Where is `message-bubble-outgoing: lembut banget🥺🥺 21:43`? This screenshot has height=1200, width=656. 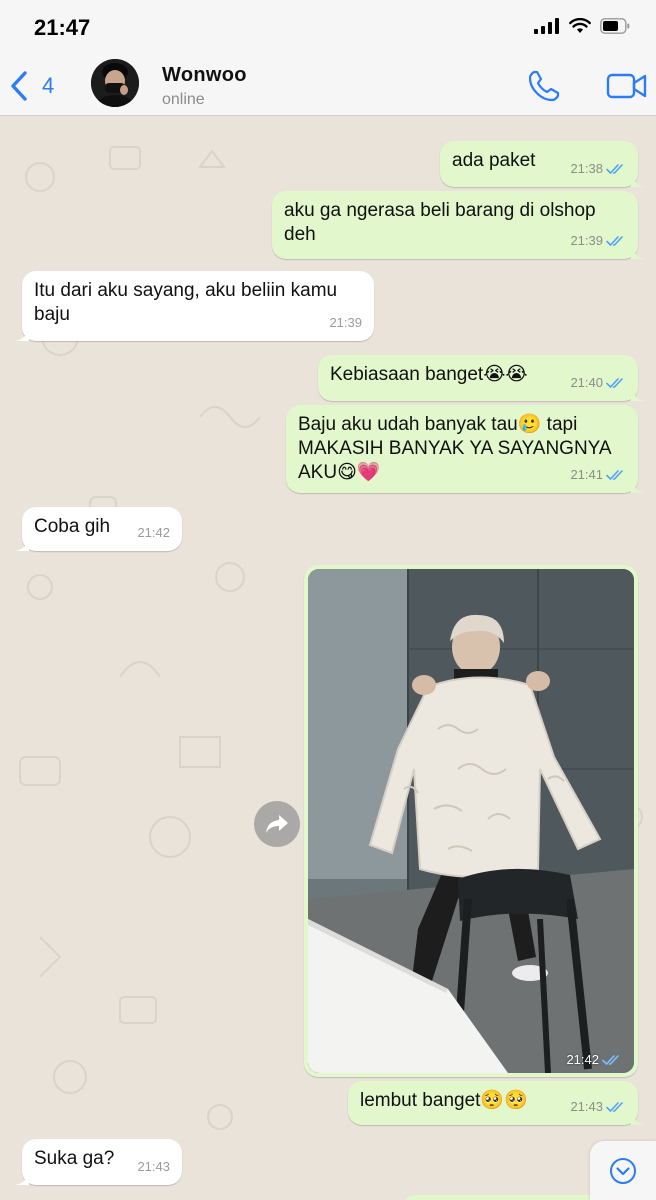
message-bubble-outgoing: lembut banget🥺🥺 21:43 is located at coordinates (496, 1103).